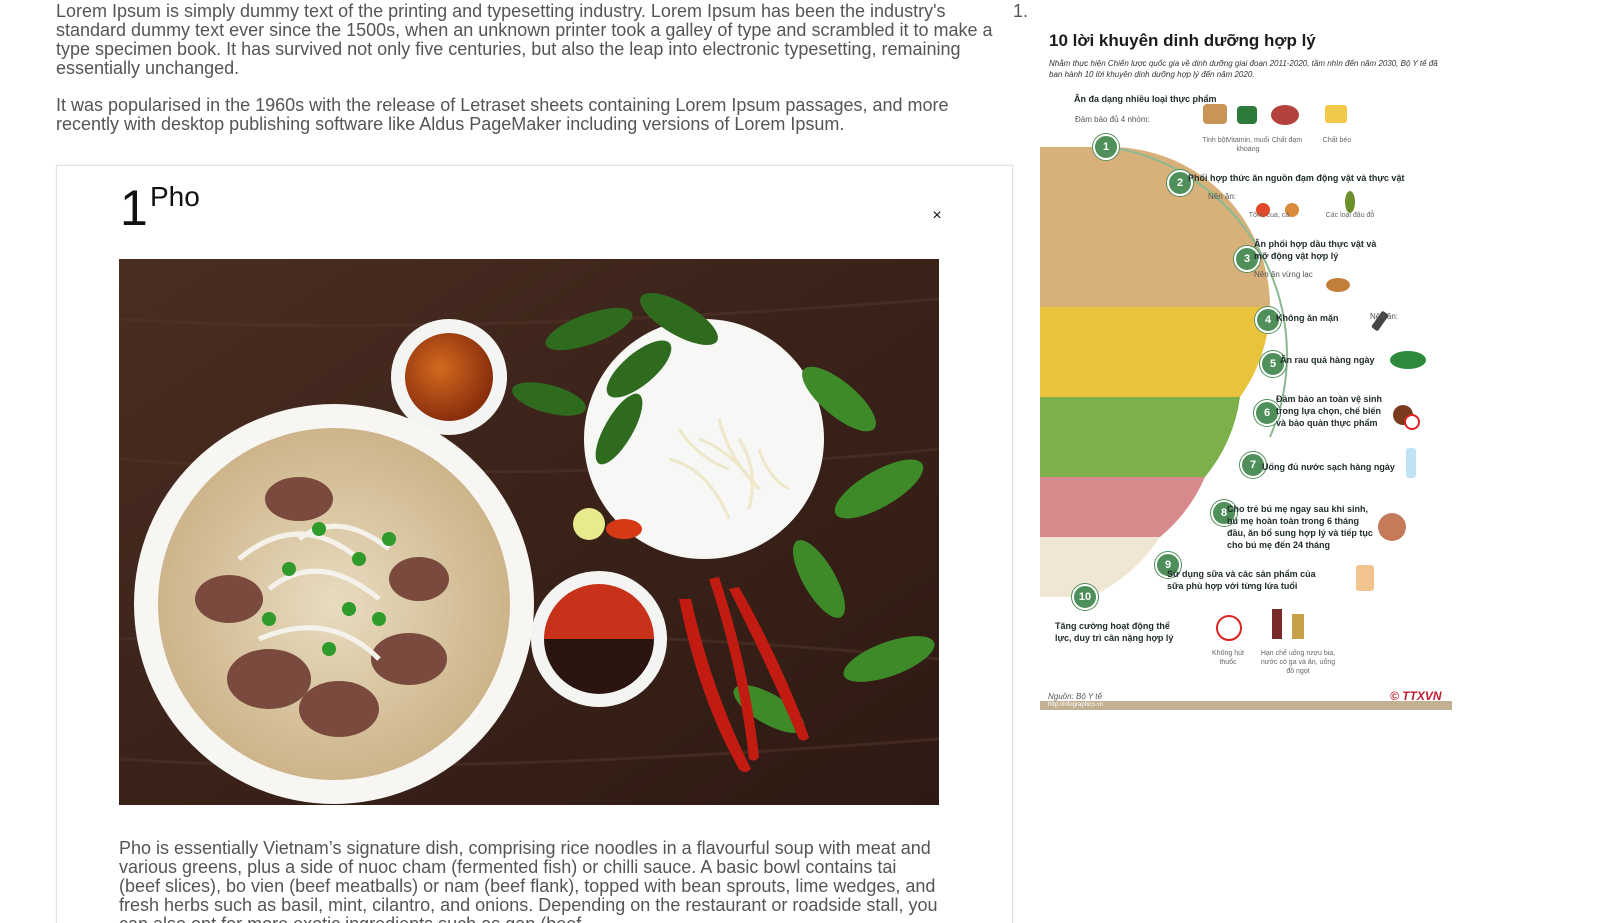  What do you see at coordinates (1228, 658) in the screenshot?
I see `label-no-smoking: Không hút thuốc` at bounding box center [1228, 658].